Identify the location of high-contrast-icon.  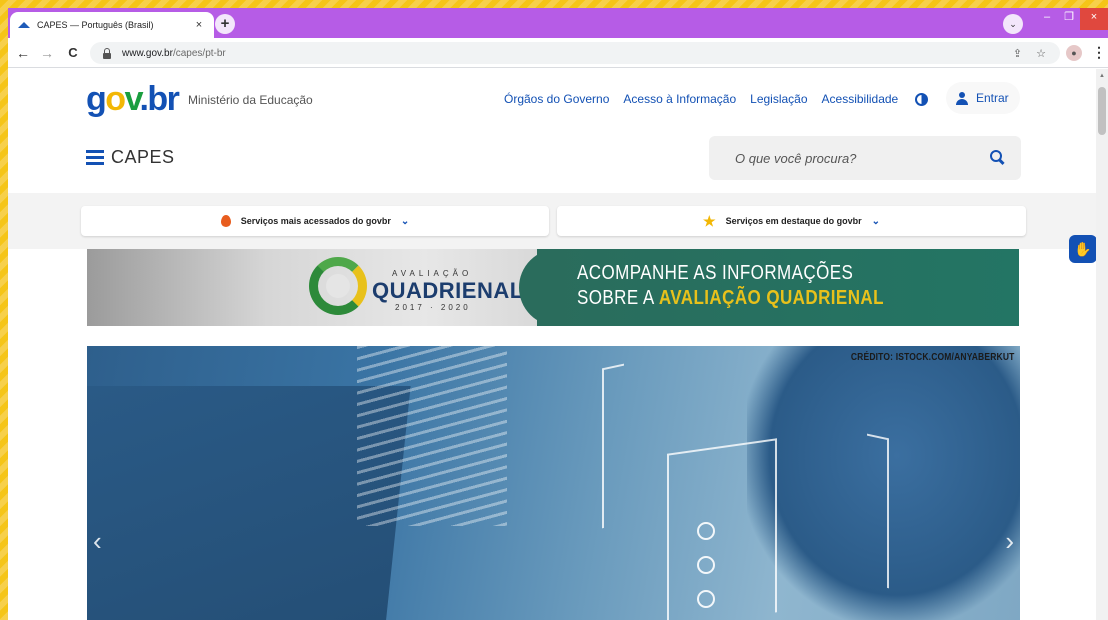
(921, 99).